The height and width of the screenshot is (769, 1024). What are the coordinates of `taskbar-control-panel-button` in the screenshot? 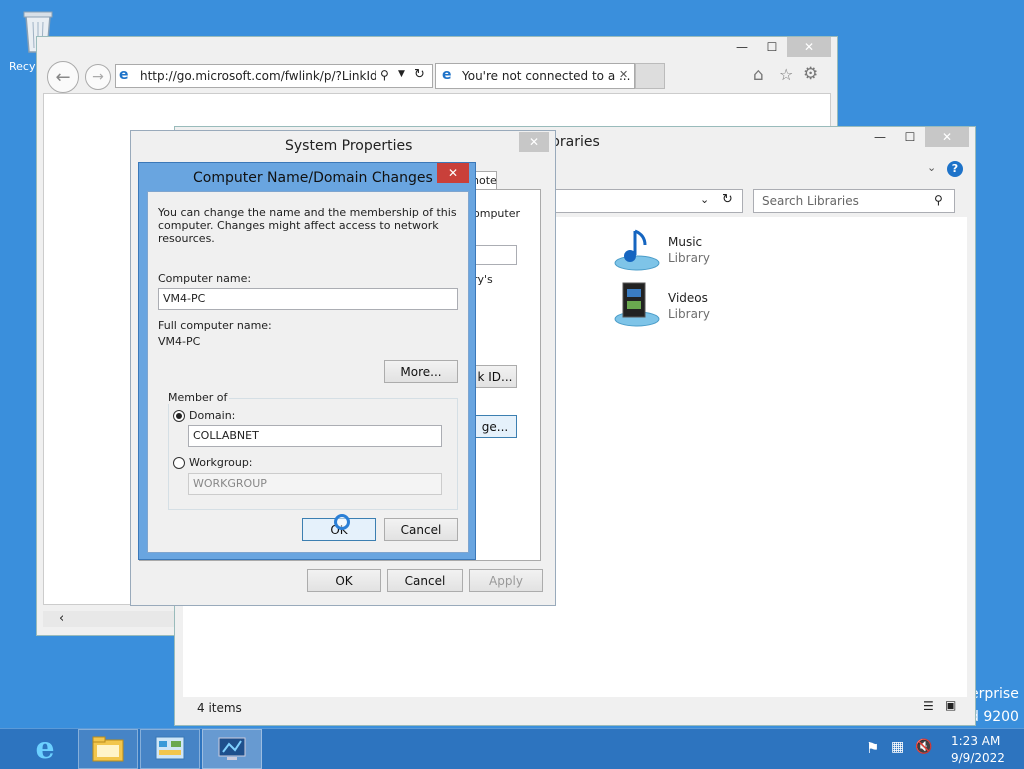 It's located at (170, 749).